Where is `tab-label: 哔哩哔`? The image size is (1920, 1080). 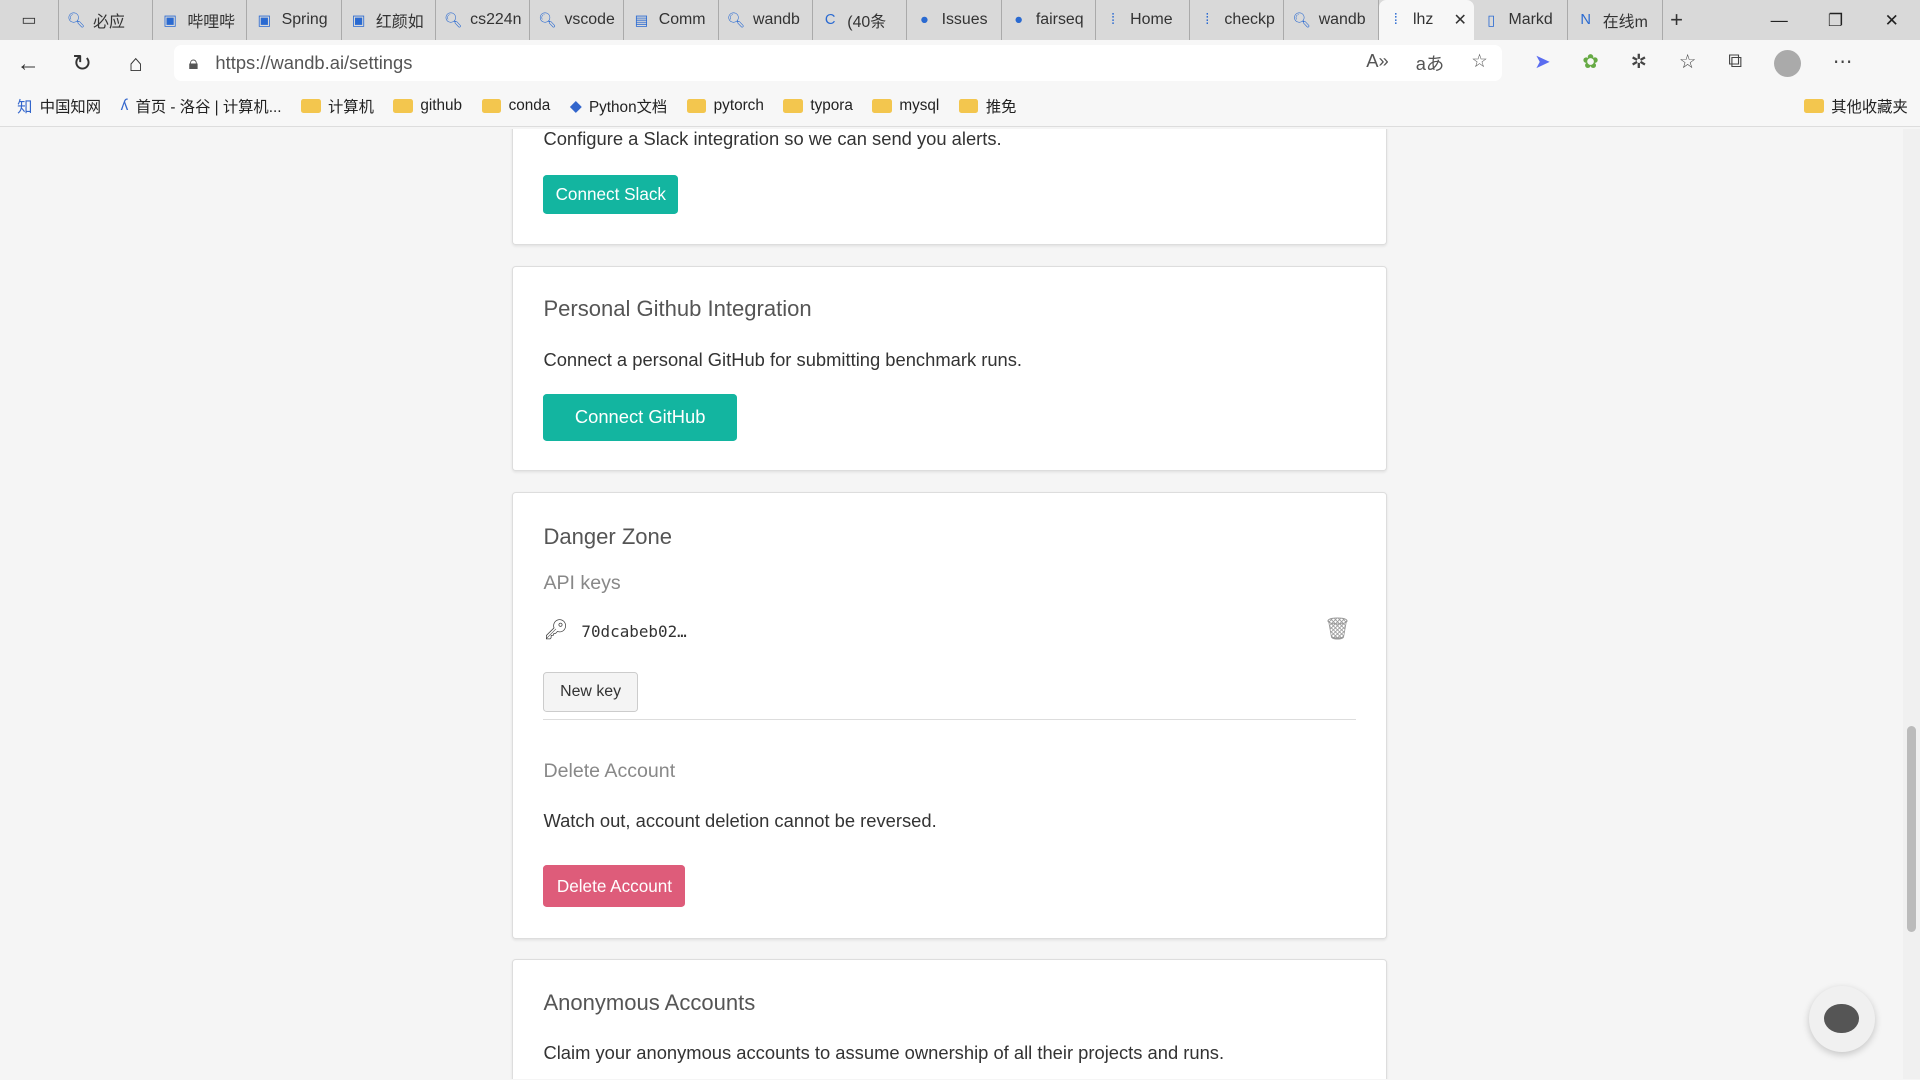
tab-label: 哔哩哔 is located at coordinates (211, 22).